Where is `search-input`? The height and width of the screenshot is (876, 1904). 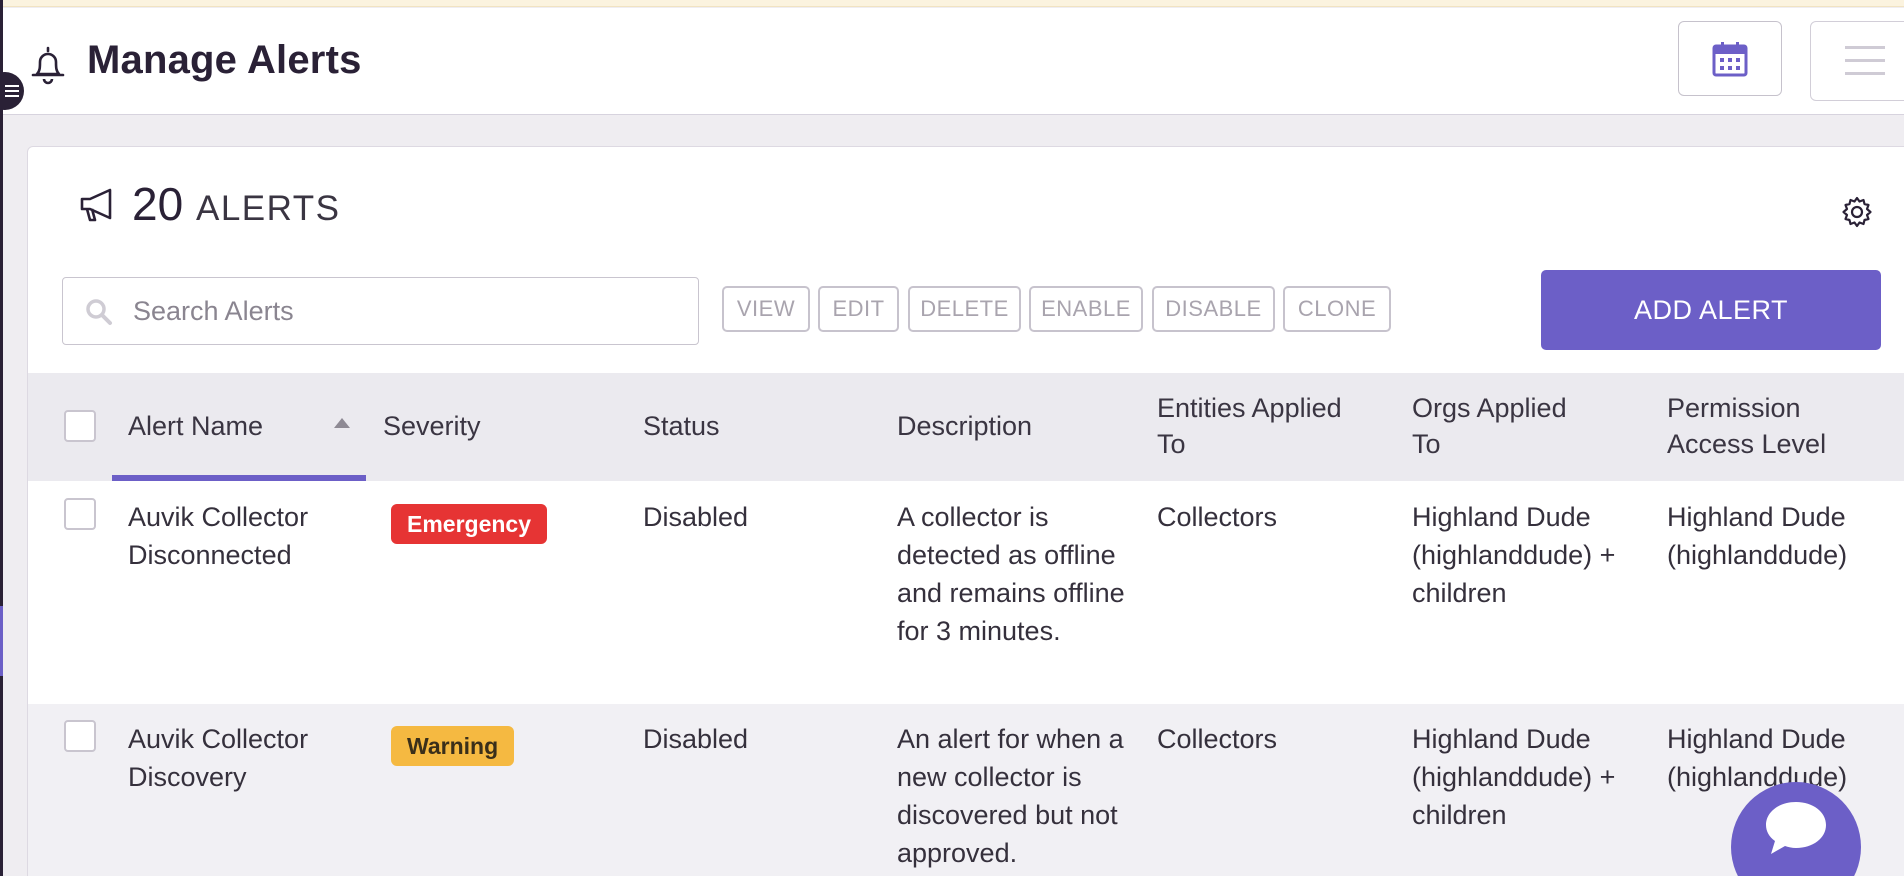 search-input is located at coordinates (408, 311).